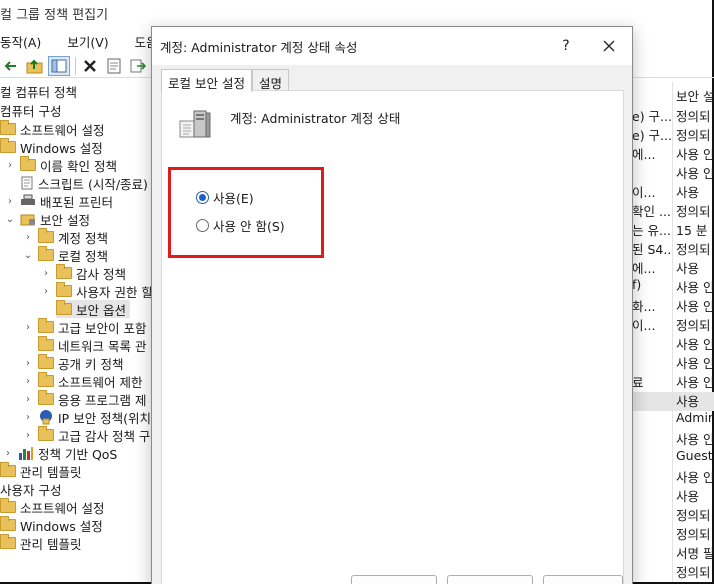 This screenshot has width=714, height=584. What do you see at coordinates (90, 66) in the screenshot?
I see `delete-icon` at bounding box center [90, 66].